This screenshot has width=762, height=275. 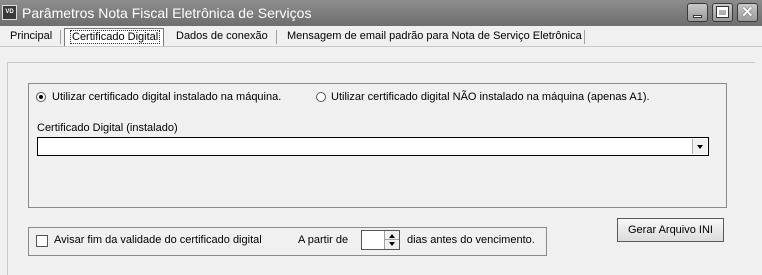 I want to click on maximize-button, so click(x=722, y=12).